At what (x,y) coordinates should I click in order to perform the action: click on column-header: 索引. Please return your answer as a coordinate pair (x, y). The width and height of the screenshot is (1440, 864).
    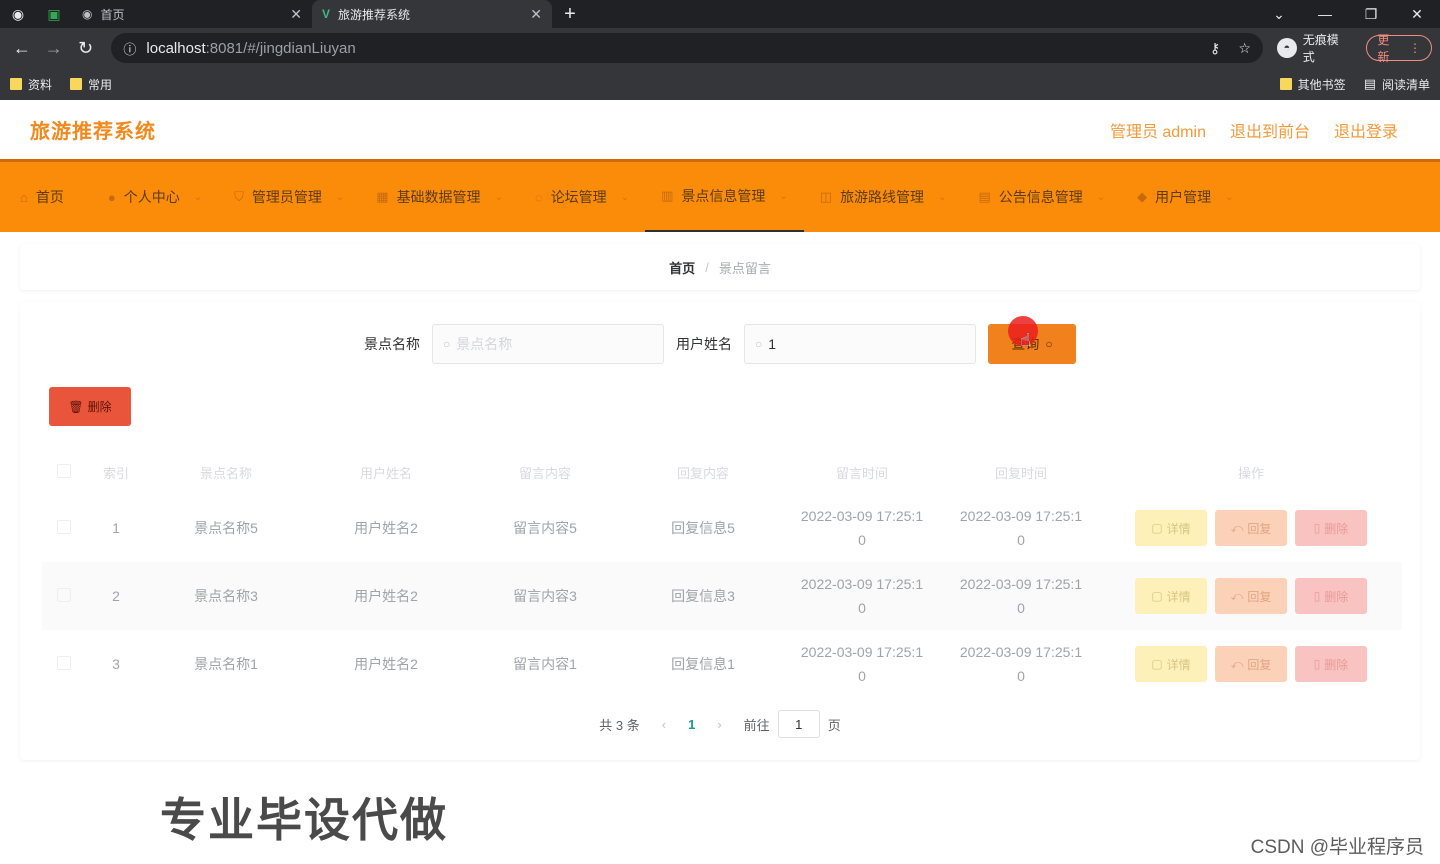
    Looking at the image, I should click on (116, 472).